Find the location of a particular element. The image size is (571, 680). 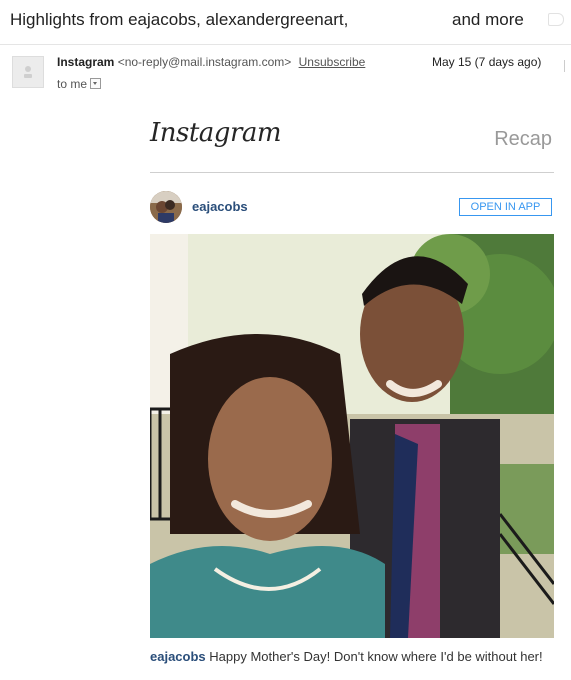

caption-username: eajacobs is located at coordinates (178, 656).